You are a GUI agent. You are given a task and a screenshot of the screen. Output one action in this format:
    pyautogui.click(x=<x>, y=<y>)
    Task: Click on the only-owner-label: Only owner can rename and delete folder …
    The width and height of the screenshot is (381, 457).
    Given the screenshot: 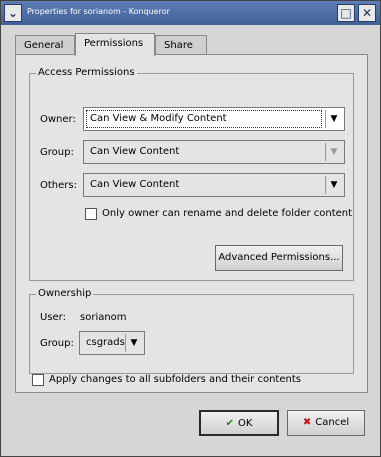 What is the action you would take?
    pyautogui.click(x=227, y=213)
    